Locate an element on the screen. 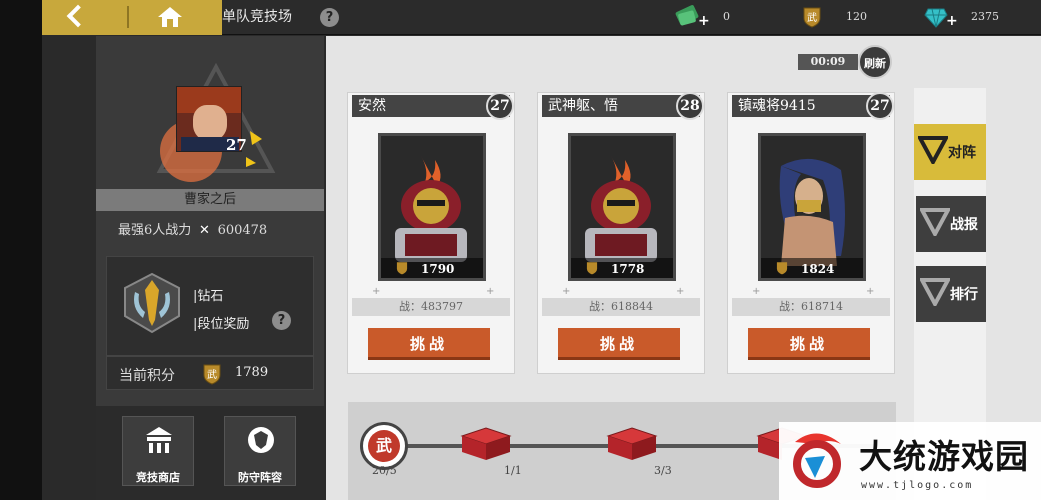  home-button is located at coordinates (174, 17).